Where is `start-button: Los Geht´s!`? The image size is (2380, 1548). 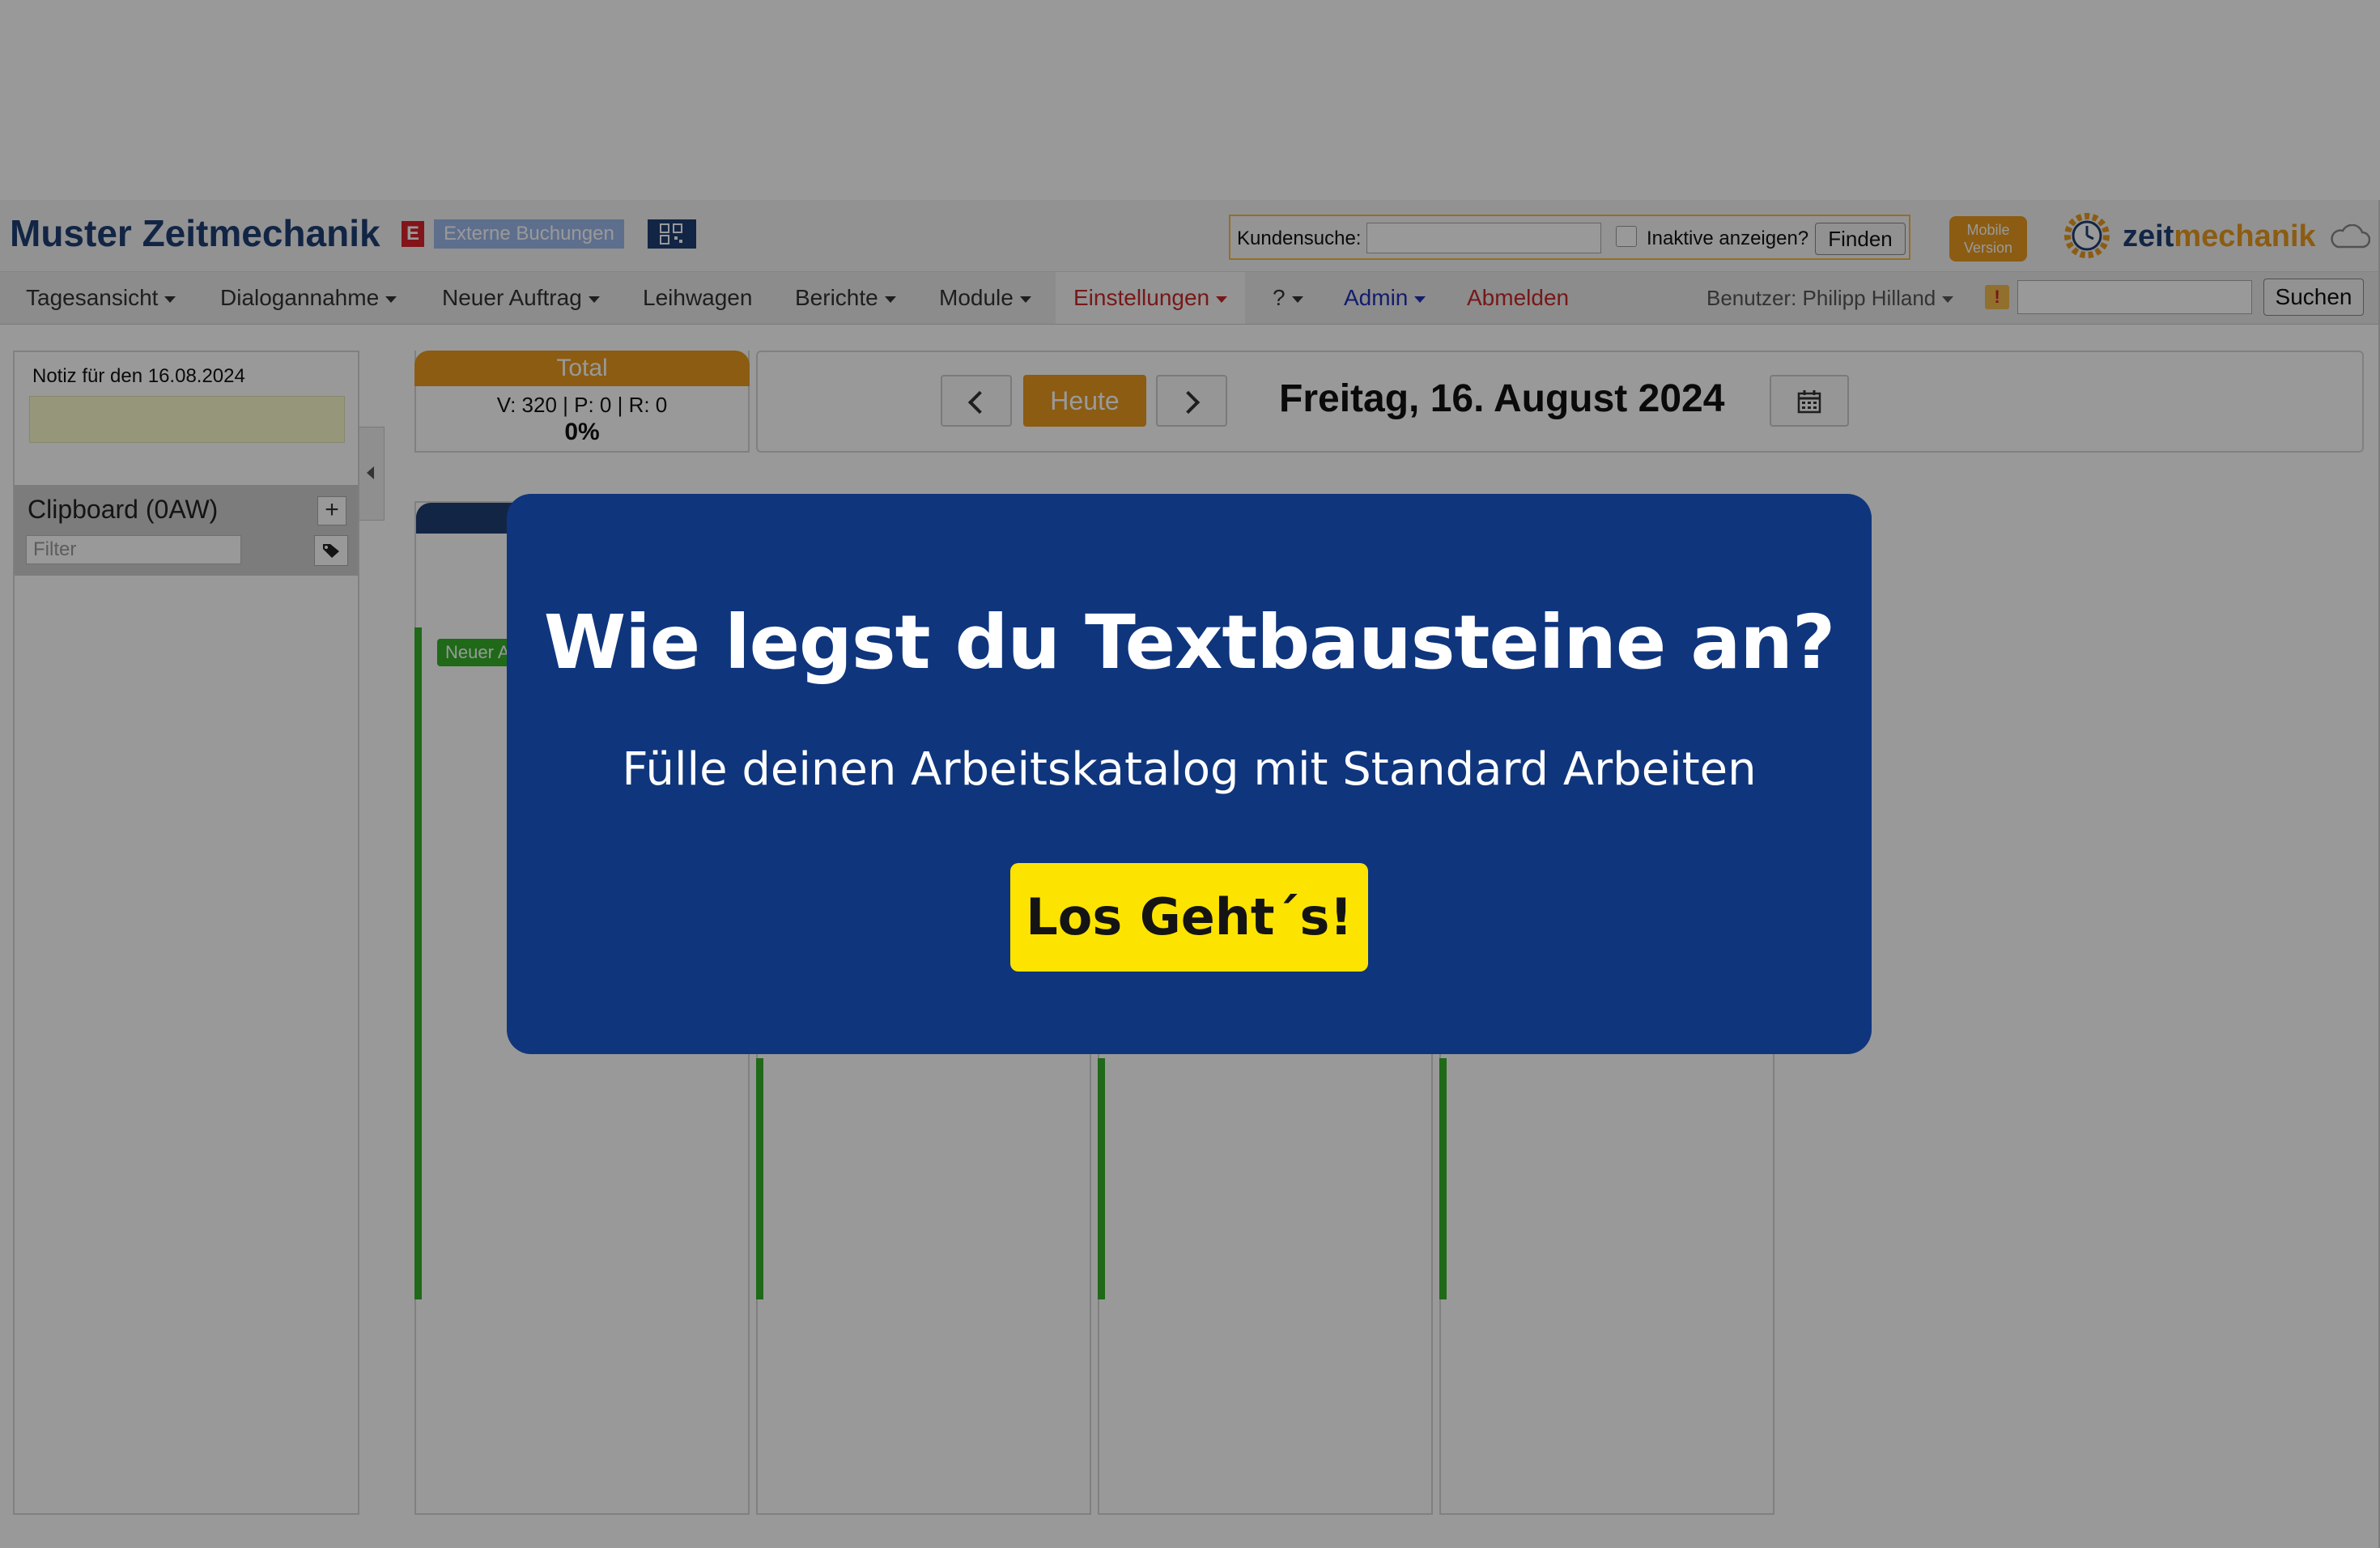
start-button: Los Geht´s! is located at coordinates (1189, 917).